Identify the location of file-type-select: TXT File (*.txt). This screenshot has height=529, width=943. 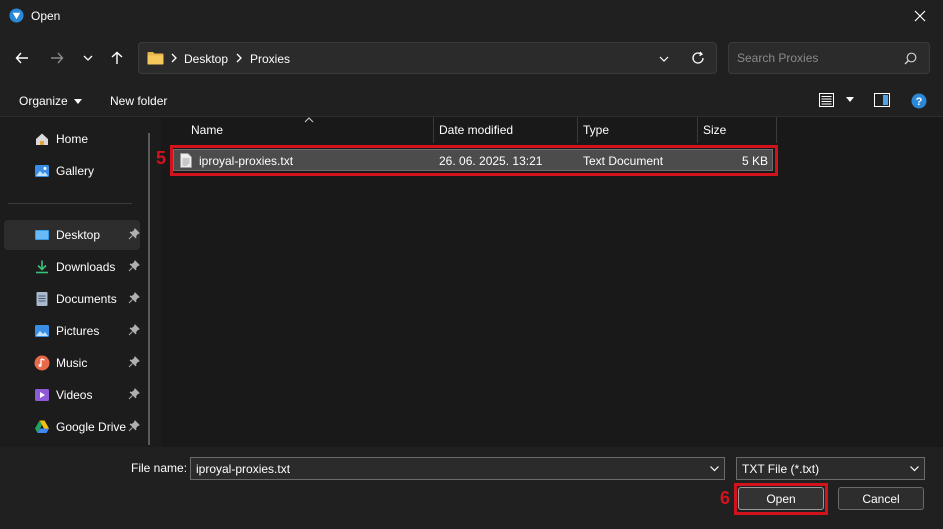
(830, 468).